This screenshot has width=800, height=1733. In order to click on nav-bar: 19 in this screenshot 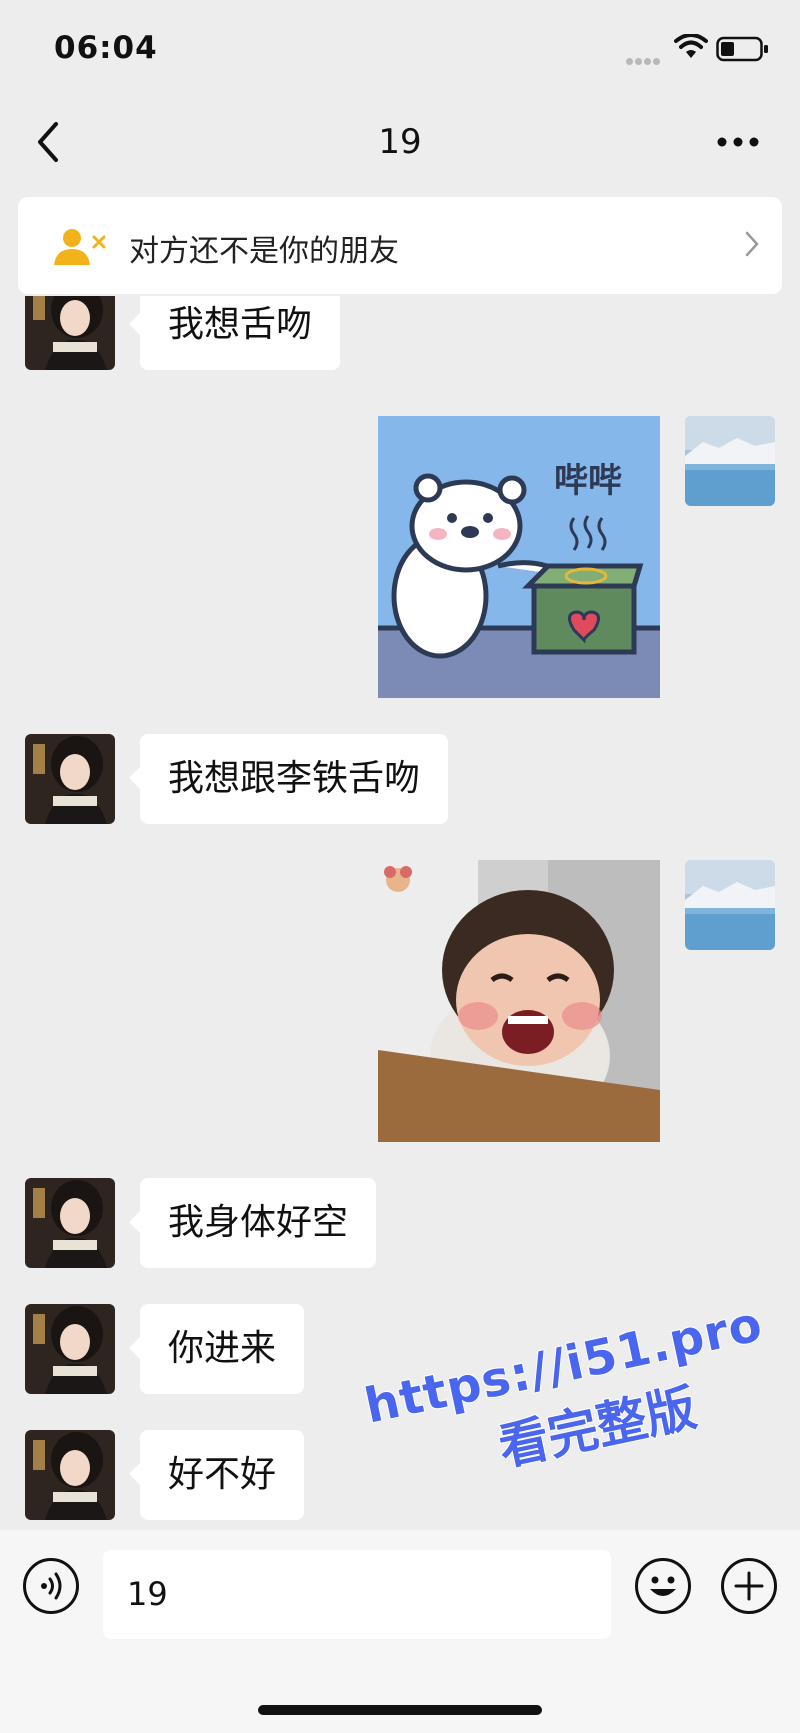, I will do `click(400, 145)`.